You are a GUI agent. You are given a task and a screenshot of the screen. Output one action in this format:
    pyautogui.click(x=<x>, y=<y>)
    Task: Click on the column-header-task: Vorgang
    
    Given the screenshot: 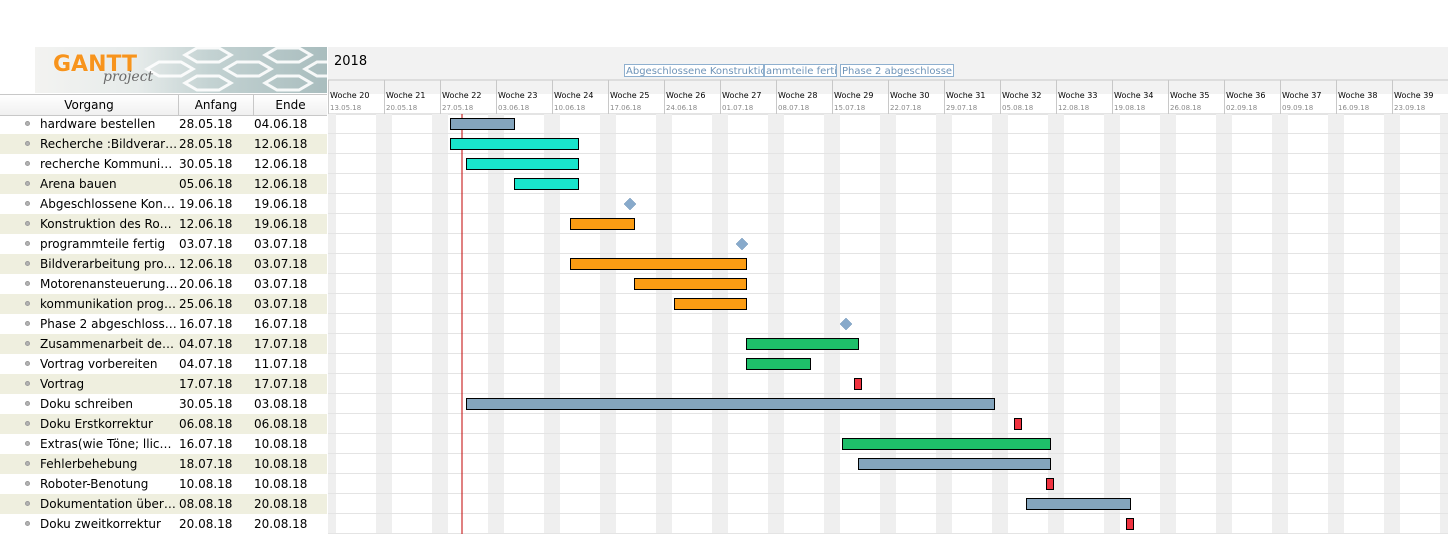 What is the action you would take?
    pyautogui.click(x=89, y=105)
    